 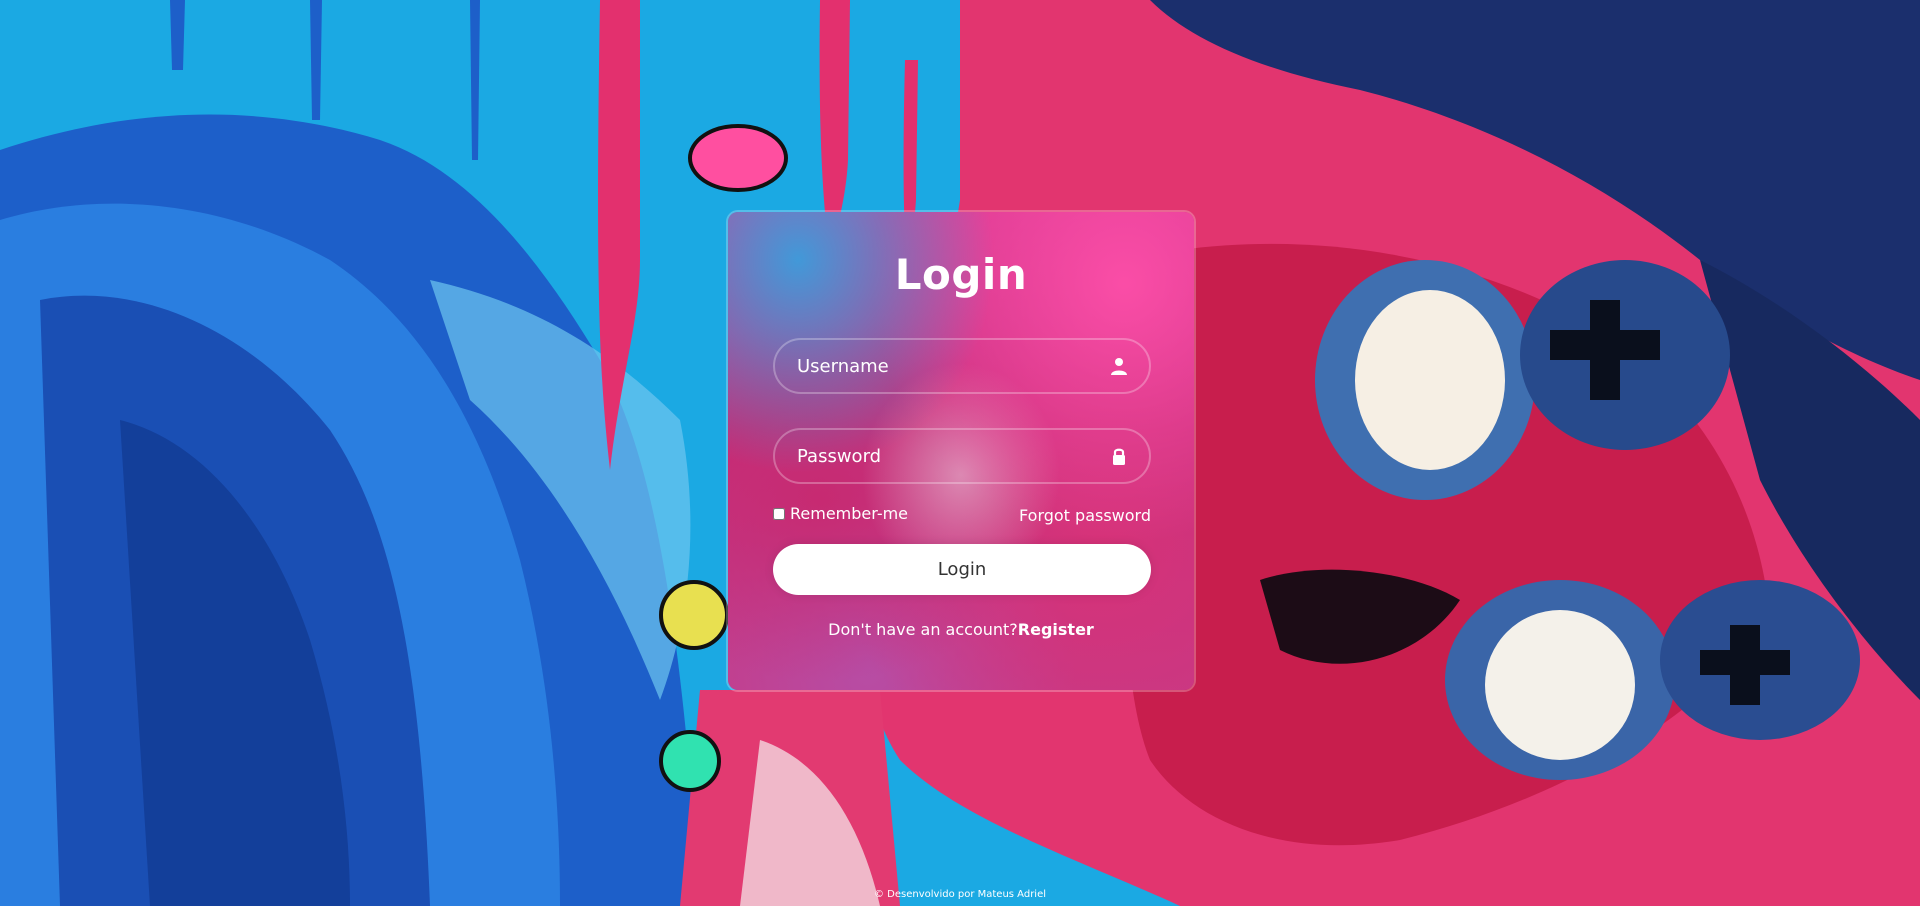 I want to click on username-input, so click(x=962, y=366).